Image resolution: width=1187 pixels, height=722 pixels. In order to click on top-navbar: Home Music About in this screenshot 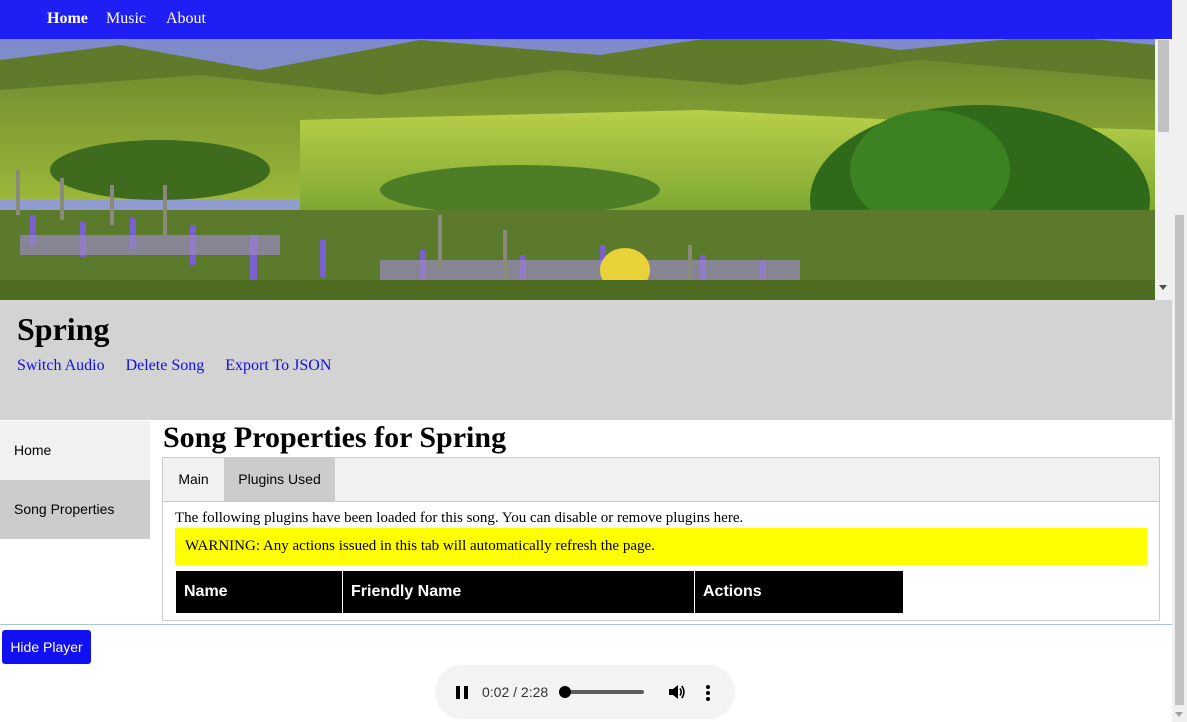, I will do `click(586, 19)`.